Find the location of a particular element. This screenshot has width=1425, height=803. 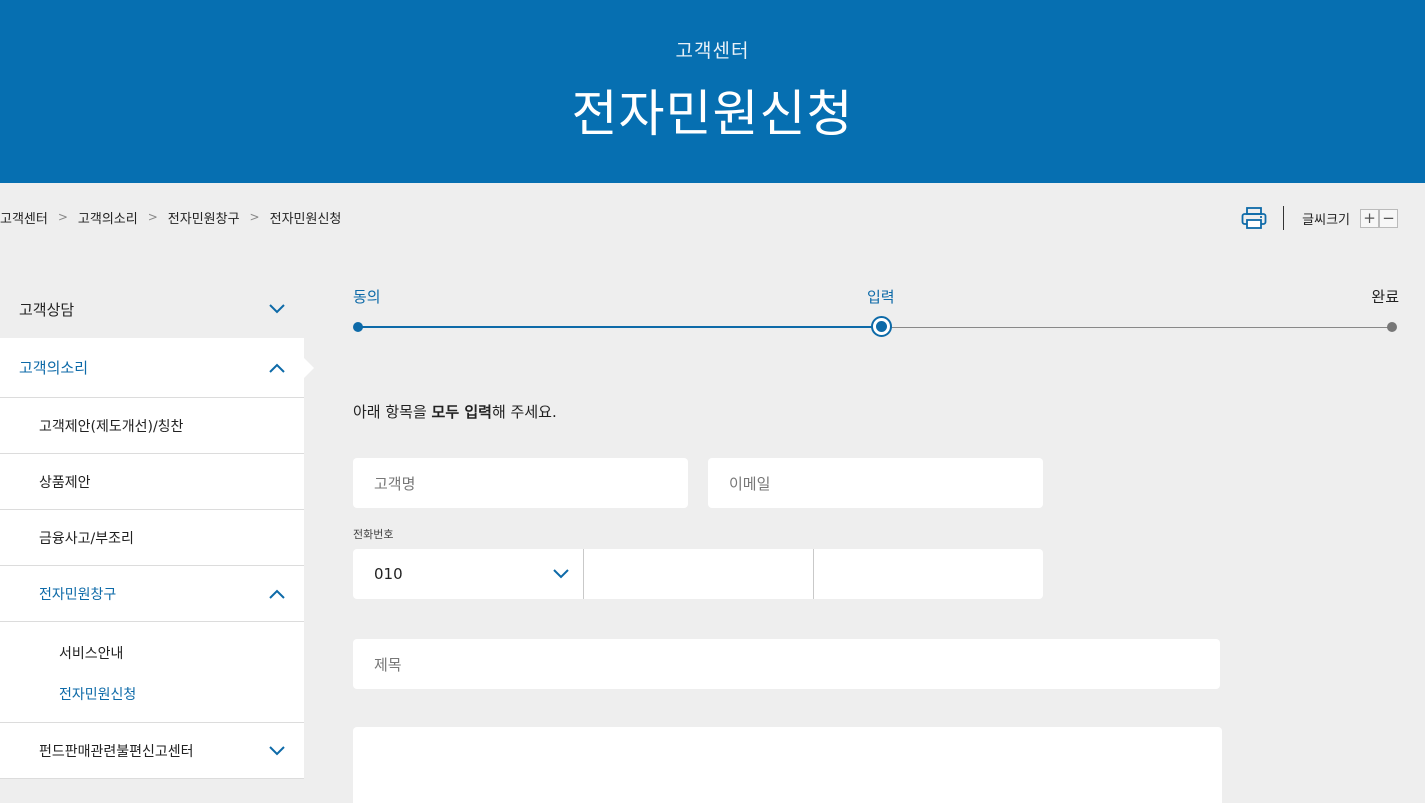

printer-icon is located at coordinates (1254, 218).